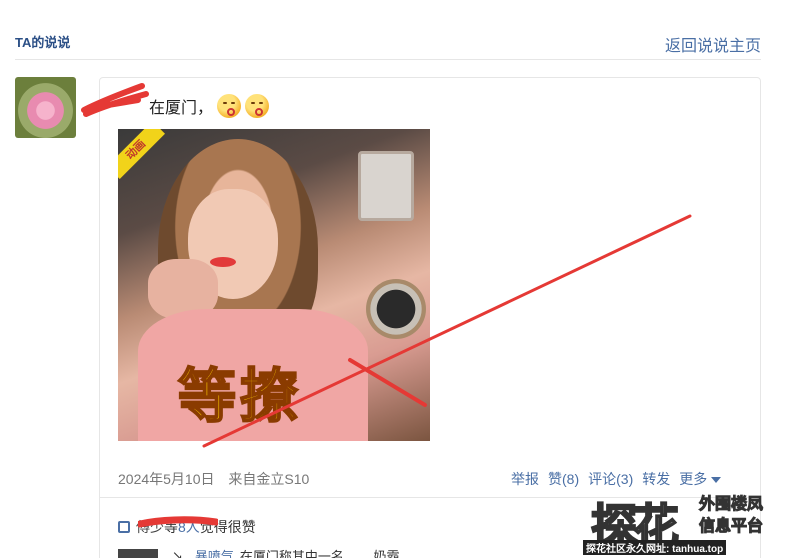 This screenshot has height=558, width=795. What do you see at coordinates (43, 42) in the screenshot?
I see `page-title: TA的说说` at bounding box center [43, 42].